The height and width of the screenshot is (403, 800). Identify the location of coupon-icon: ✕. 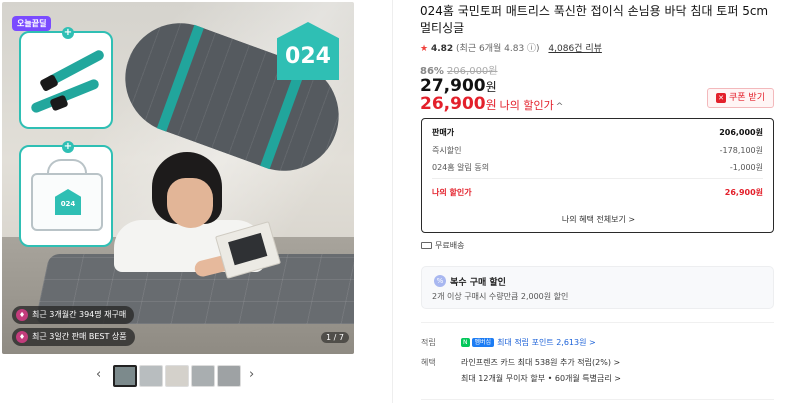
(721, 97).